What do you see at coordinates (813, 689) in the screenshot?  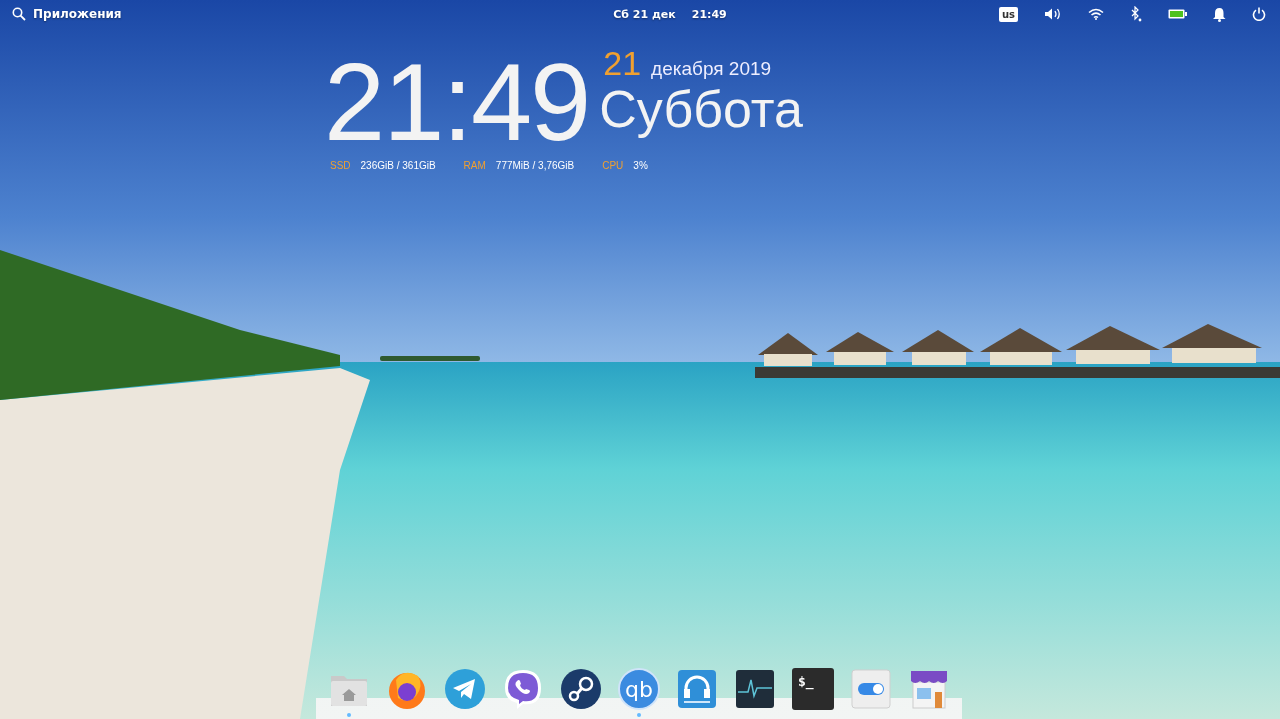 I see `terminal-icon: $_` at bounding box center [813, 689].